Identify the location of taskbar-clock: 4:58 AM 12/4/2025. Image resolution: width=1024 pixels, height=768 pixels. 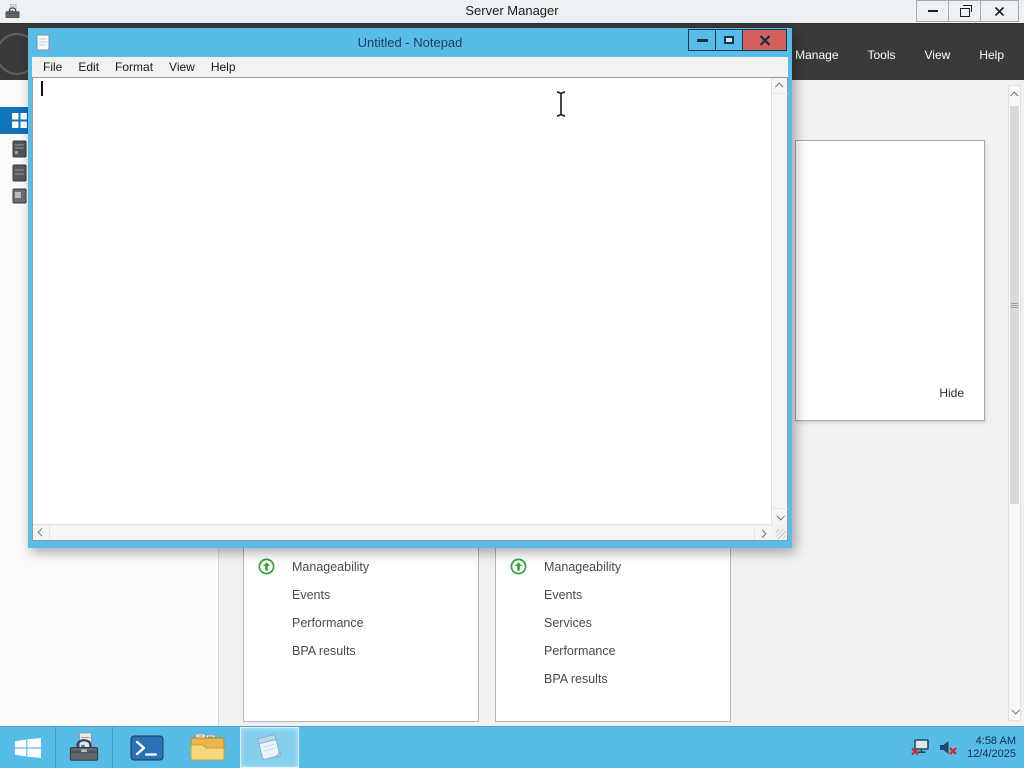
(993, 748).